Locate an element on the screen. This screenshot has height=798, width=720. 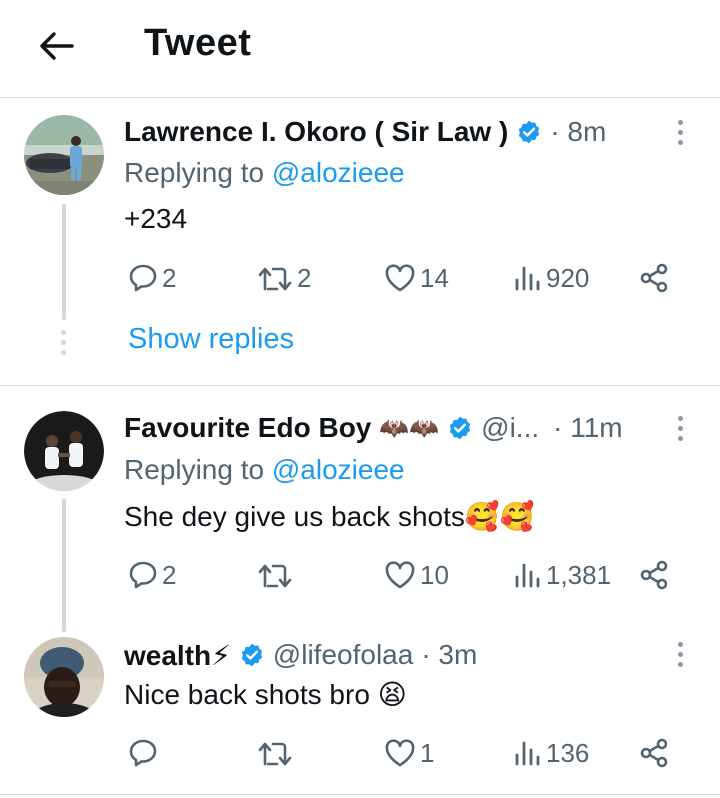
retweet-button: 2 is located at coordinates (284, 278).